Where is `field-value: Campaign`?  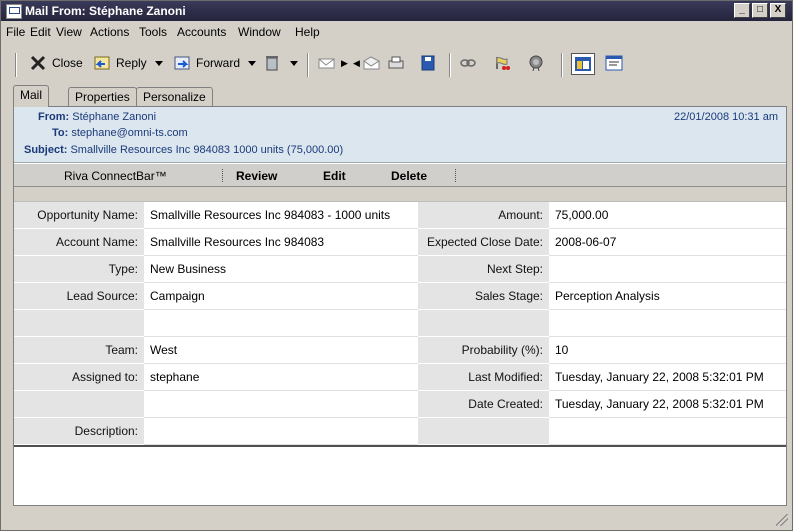
field-value: Campaign is located at coordinates (281, 296).